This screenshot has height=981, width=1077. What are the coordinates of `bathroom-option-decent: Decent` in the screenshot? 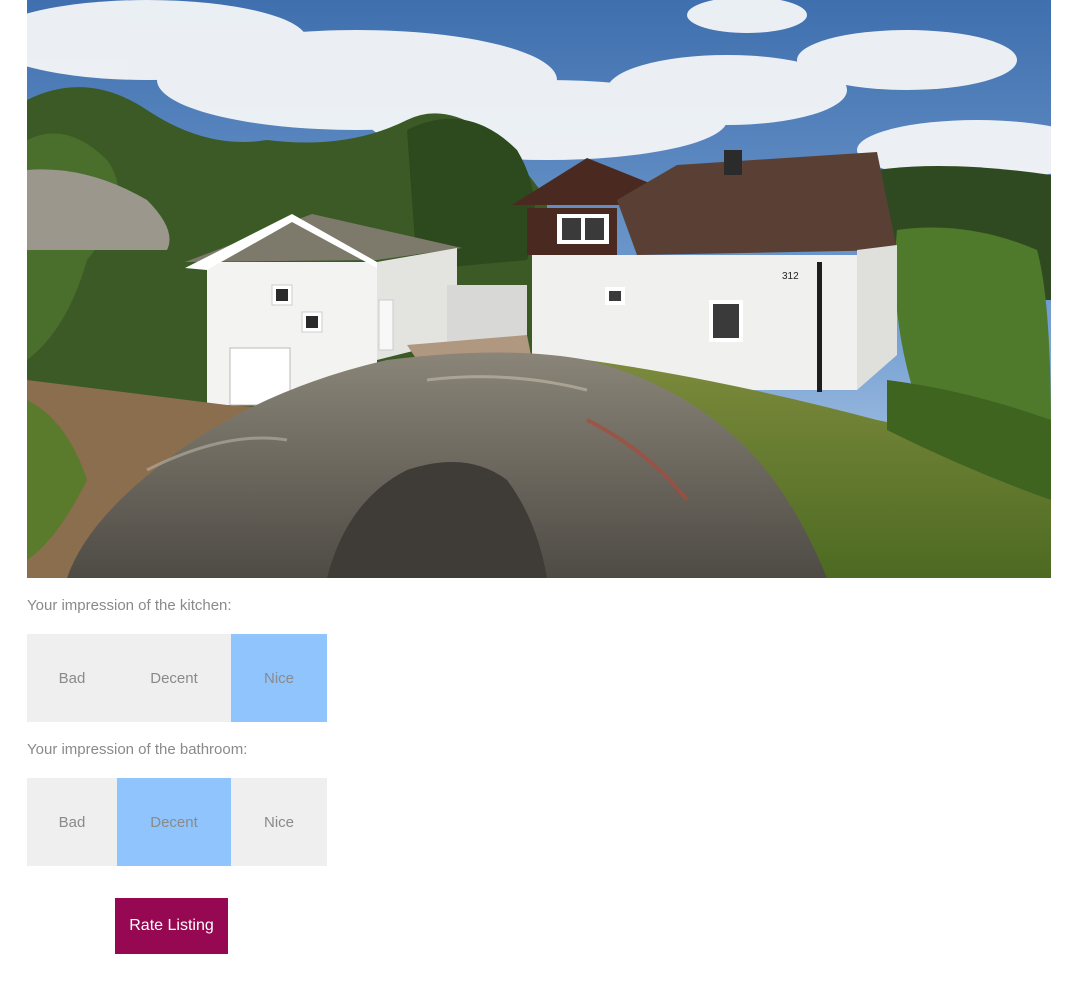 It's located at (174, 822).